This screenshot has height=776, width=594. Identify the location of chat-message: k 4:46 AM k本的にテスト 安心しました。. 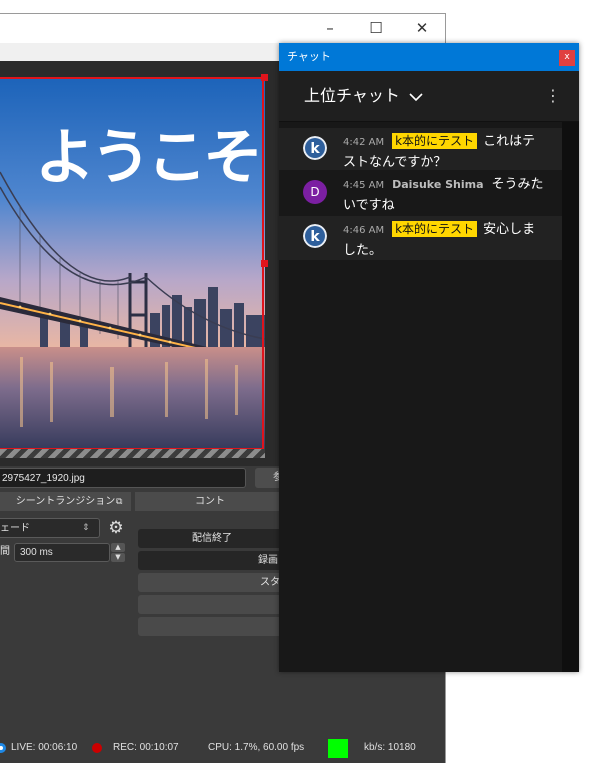
(420, 238).